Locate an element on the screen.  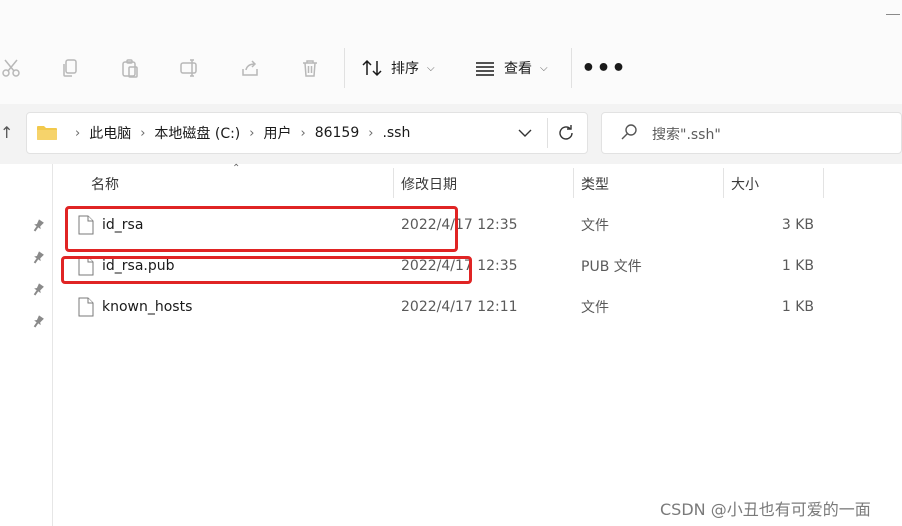
file-icon is located at coordinates (86, 307).